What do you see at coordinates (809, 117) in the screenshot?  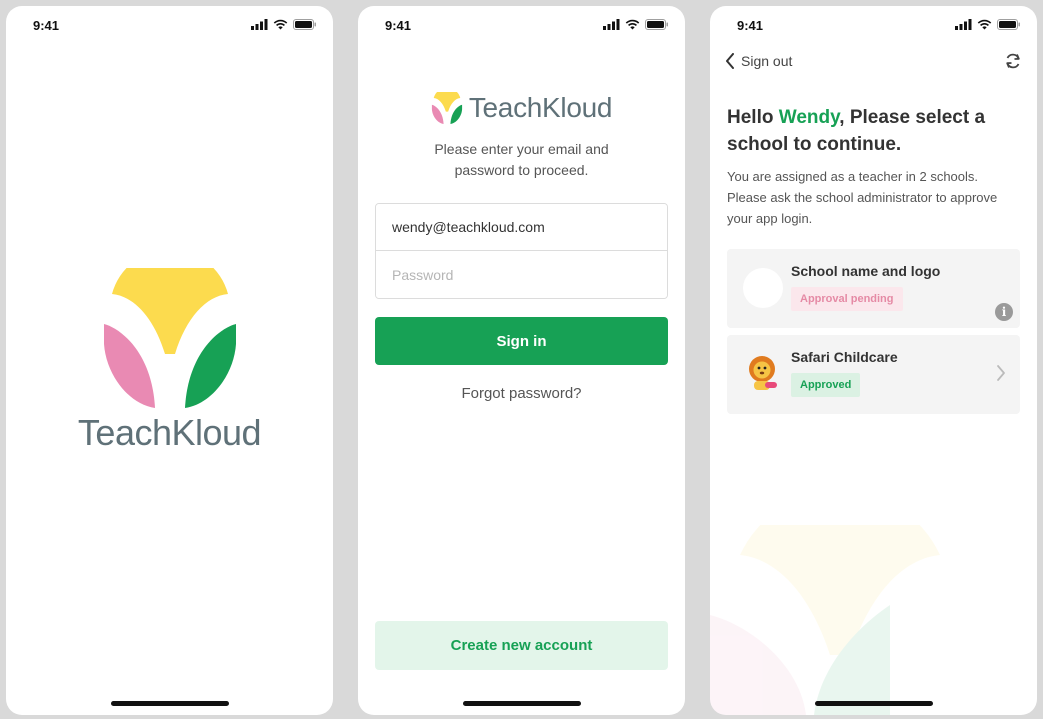 I see `user-name: Wendy` at bounding box center [809, 117].